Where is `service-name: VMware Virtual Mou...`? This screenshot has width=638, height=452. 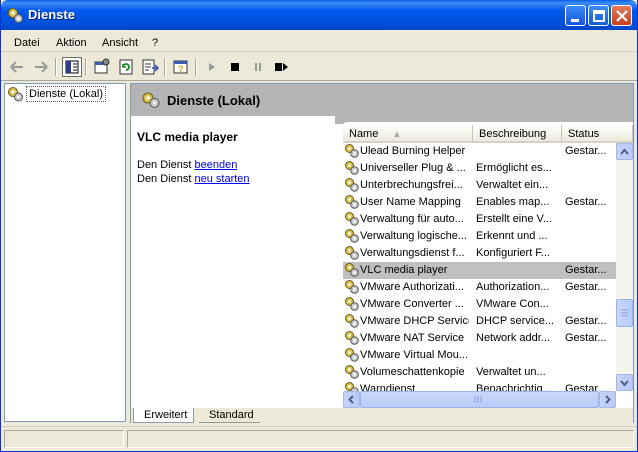
service-name: VMware Virtual Mou... is located at coordinates (414, 355).